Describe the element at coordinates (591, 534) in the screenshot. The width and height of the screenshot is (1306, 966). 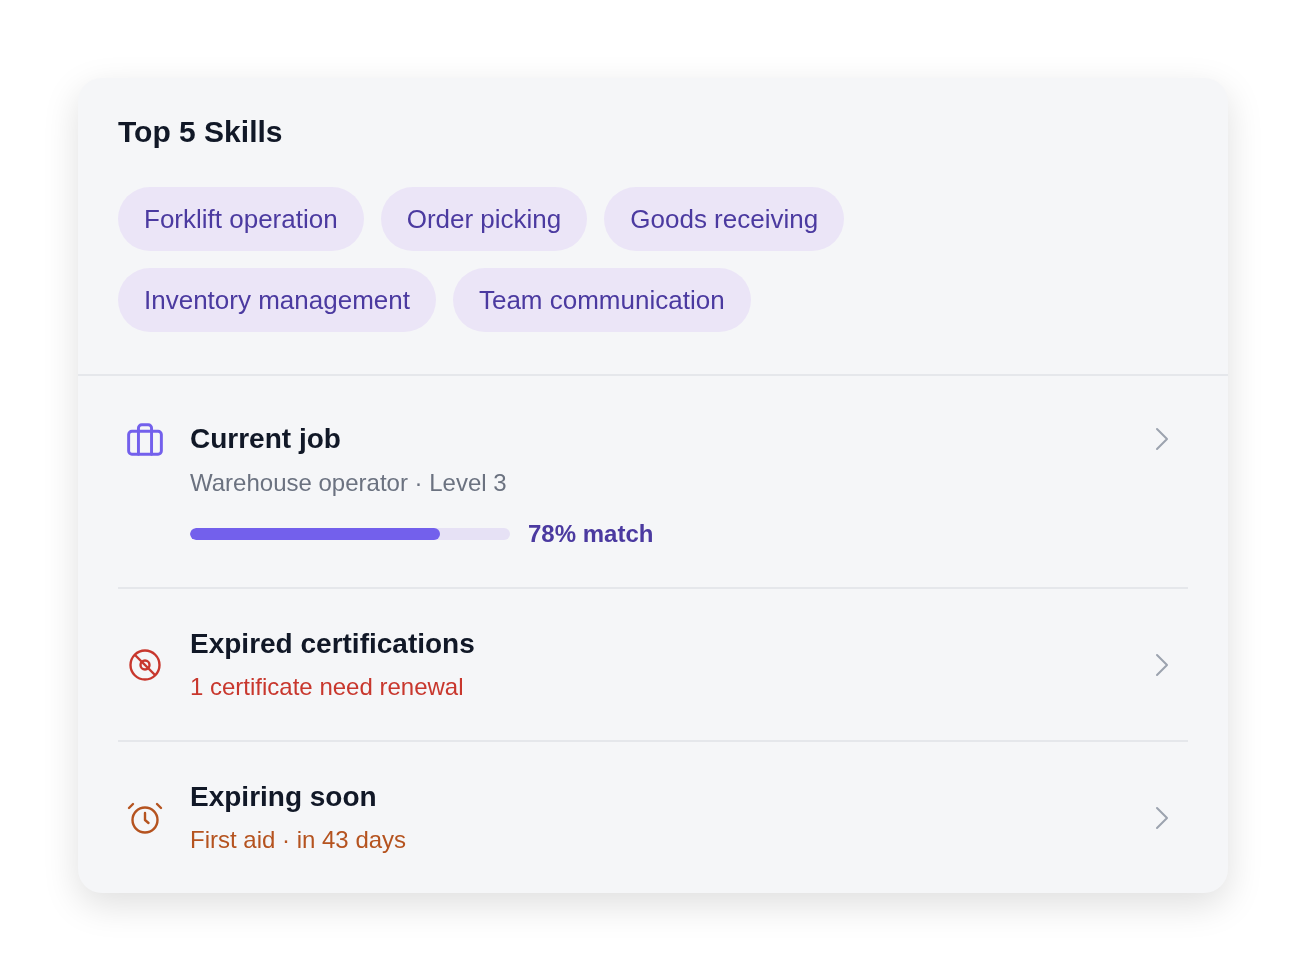
I see `match-percentage: 78% match` at that location.